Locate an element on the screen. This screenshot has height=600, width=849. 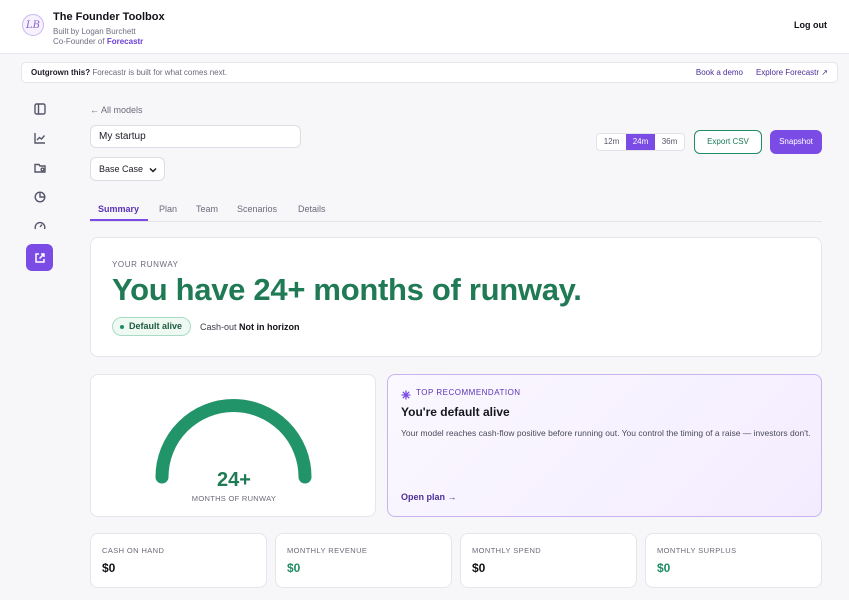
cofounder-line: Co-Founder of Forecastr is located at coordinates (109, 42).